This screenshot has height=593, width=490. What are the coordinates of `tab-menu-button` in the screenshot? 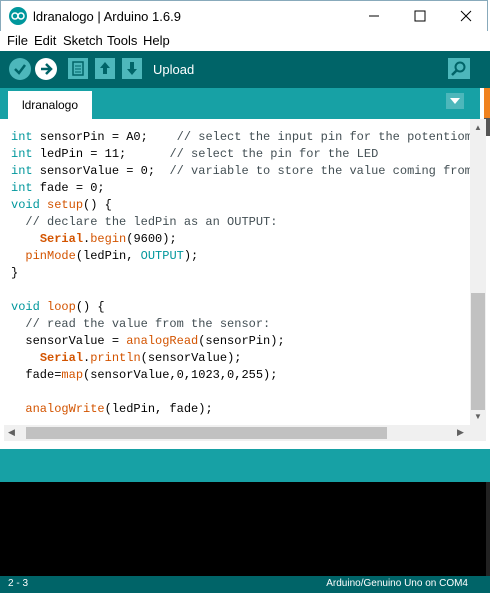 It's located at (455, 101).